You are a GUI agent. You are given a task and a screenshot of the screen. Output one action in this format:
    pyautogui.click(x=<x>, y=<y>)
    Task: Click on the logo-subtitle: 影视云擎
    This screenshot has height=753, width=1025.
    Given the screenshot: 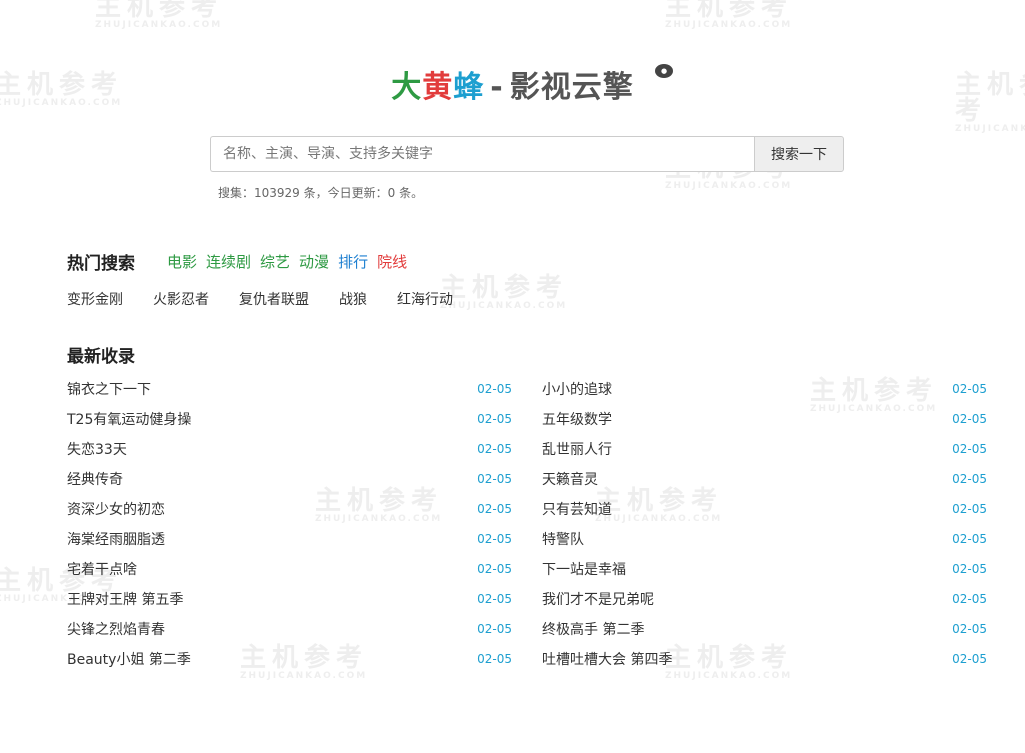 What is the action you would take?
    pyautogui.click(x=571, y=87)
    